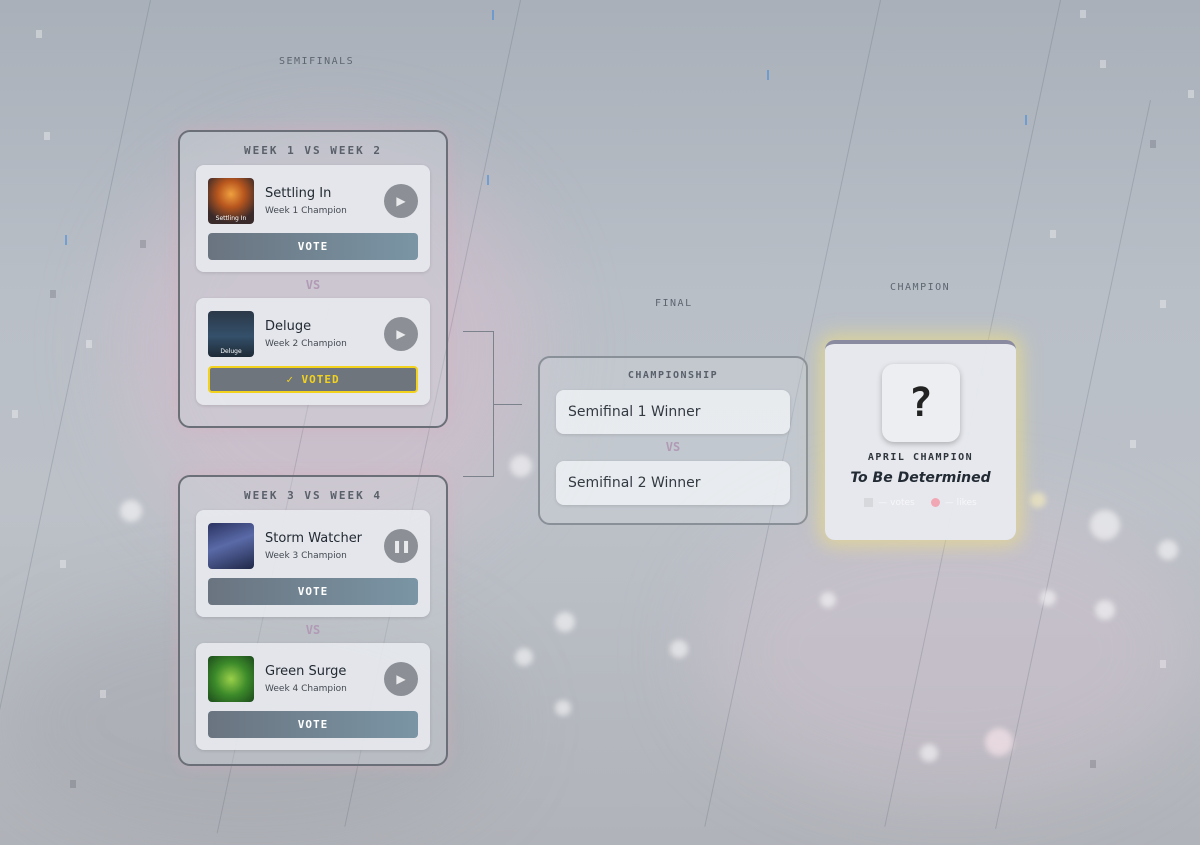  What do you see at coordinates (313, 150) in the screenshot?
I see `match-title: WEEK 1 VS WEEK 2` at bounding box center [313, 150].